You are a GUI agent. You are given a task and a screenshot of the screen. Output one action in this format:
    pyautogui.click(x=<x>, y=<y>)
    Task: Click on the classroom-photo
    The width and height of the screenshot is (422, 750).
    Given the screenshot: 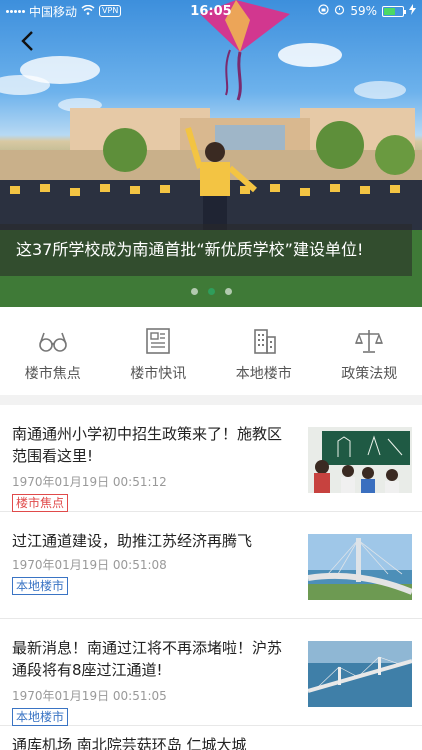 What is the action you would take?
    pyautogui.click(x=360, y=460)
    